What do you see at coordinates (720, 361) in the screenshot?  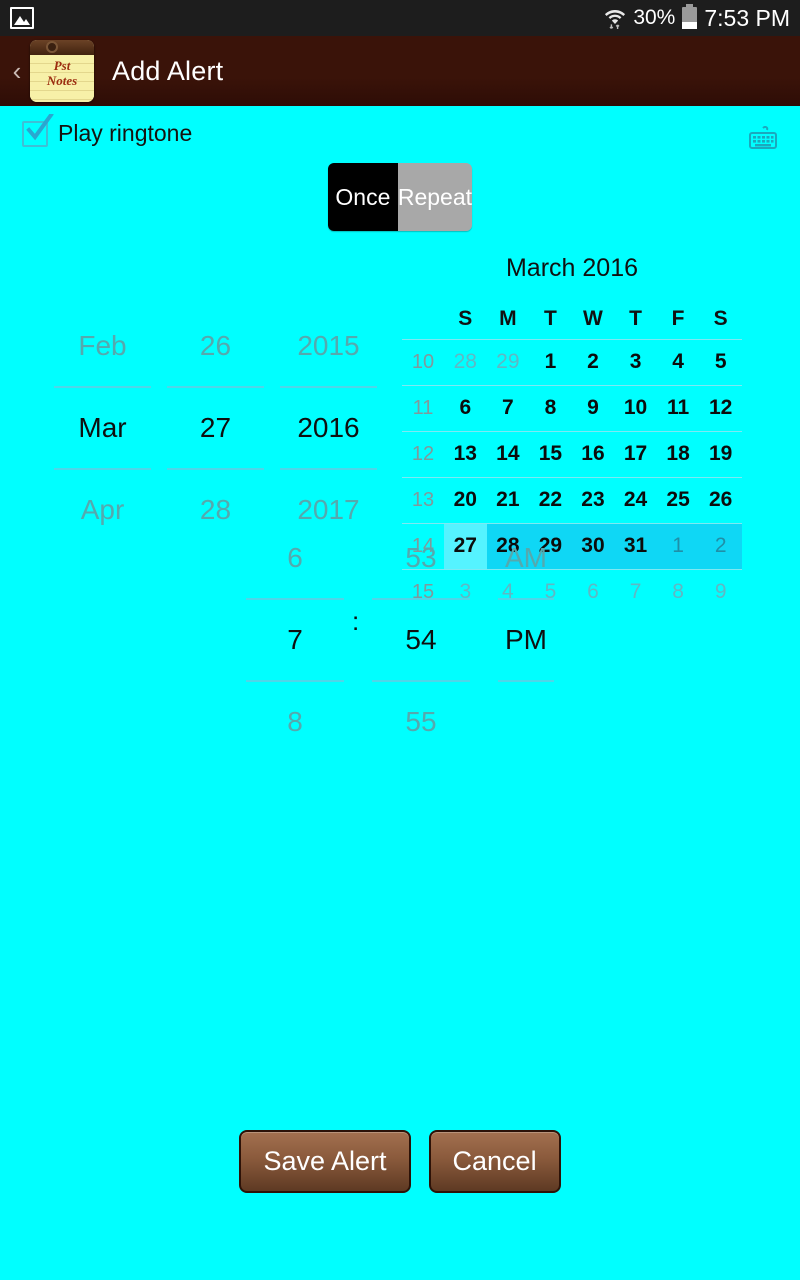 I see `calendar-day-cell: 5` at bounding box center [720, 361].